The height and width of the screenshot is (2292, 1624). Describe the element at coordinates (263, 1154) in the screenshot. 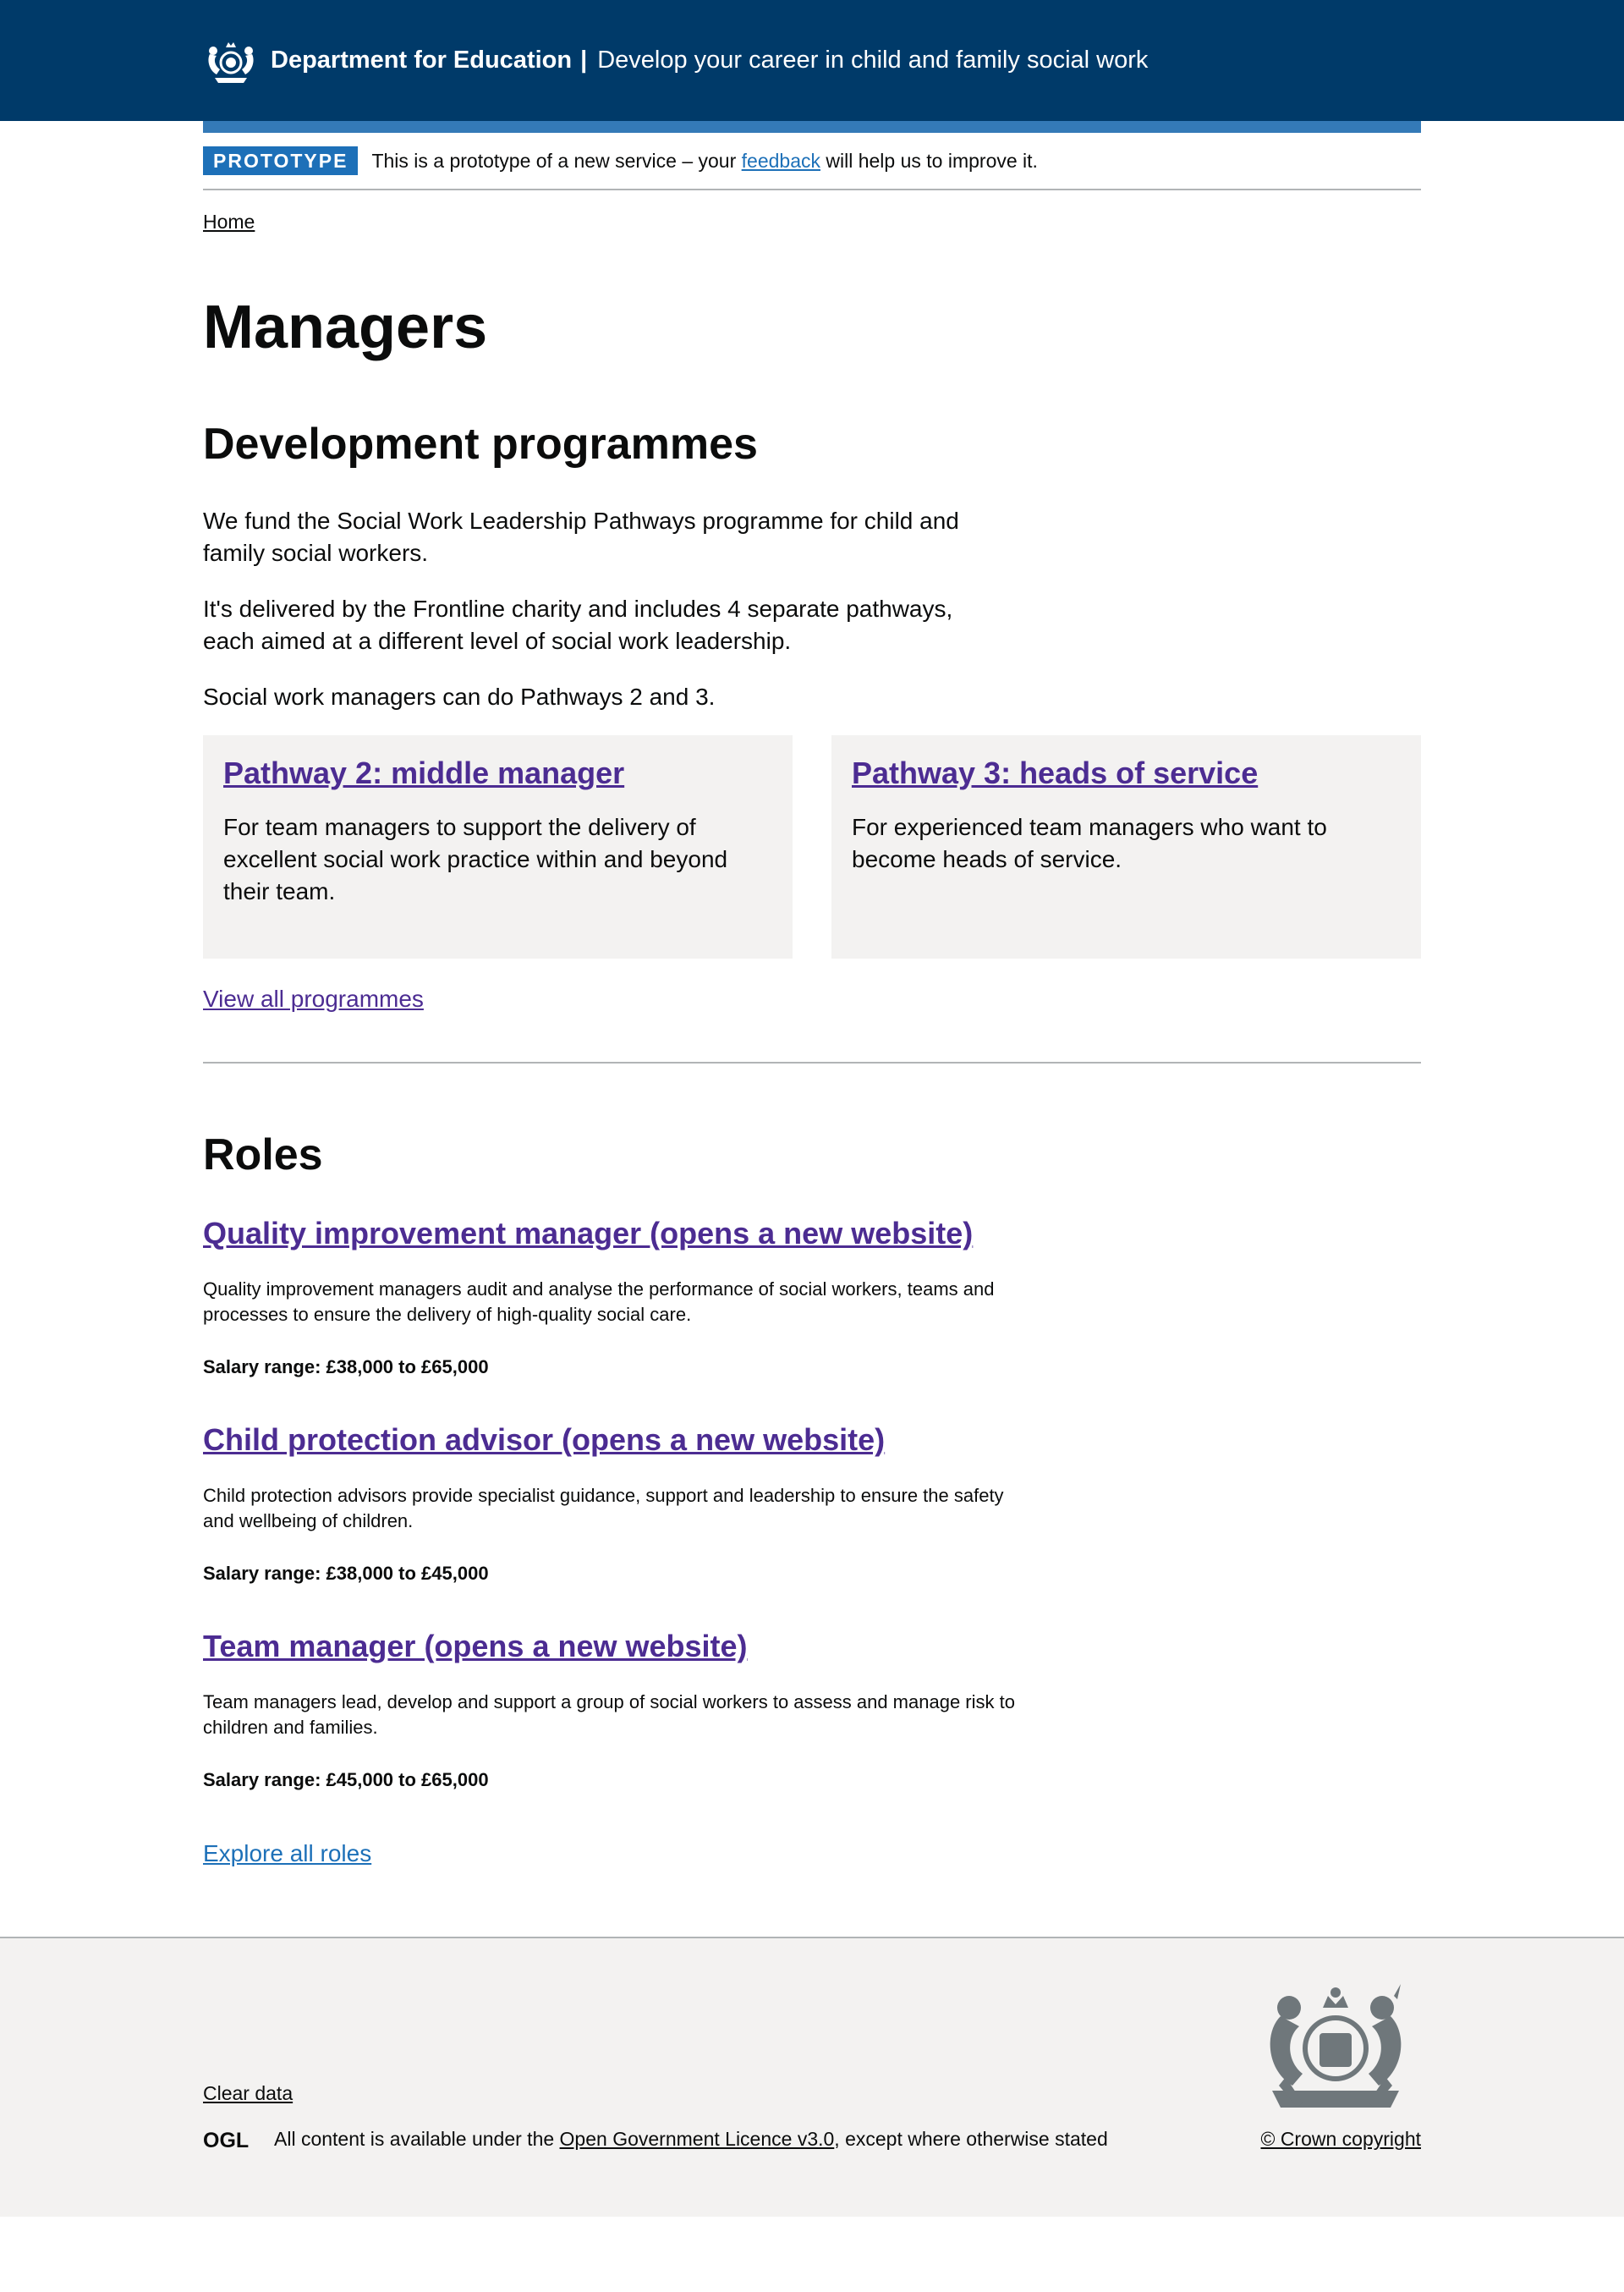

I see `roles-heading: Roles` at that location.